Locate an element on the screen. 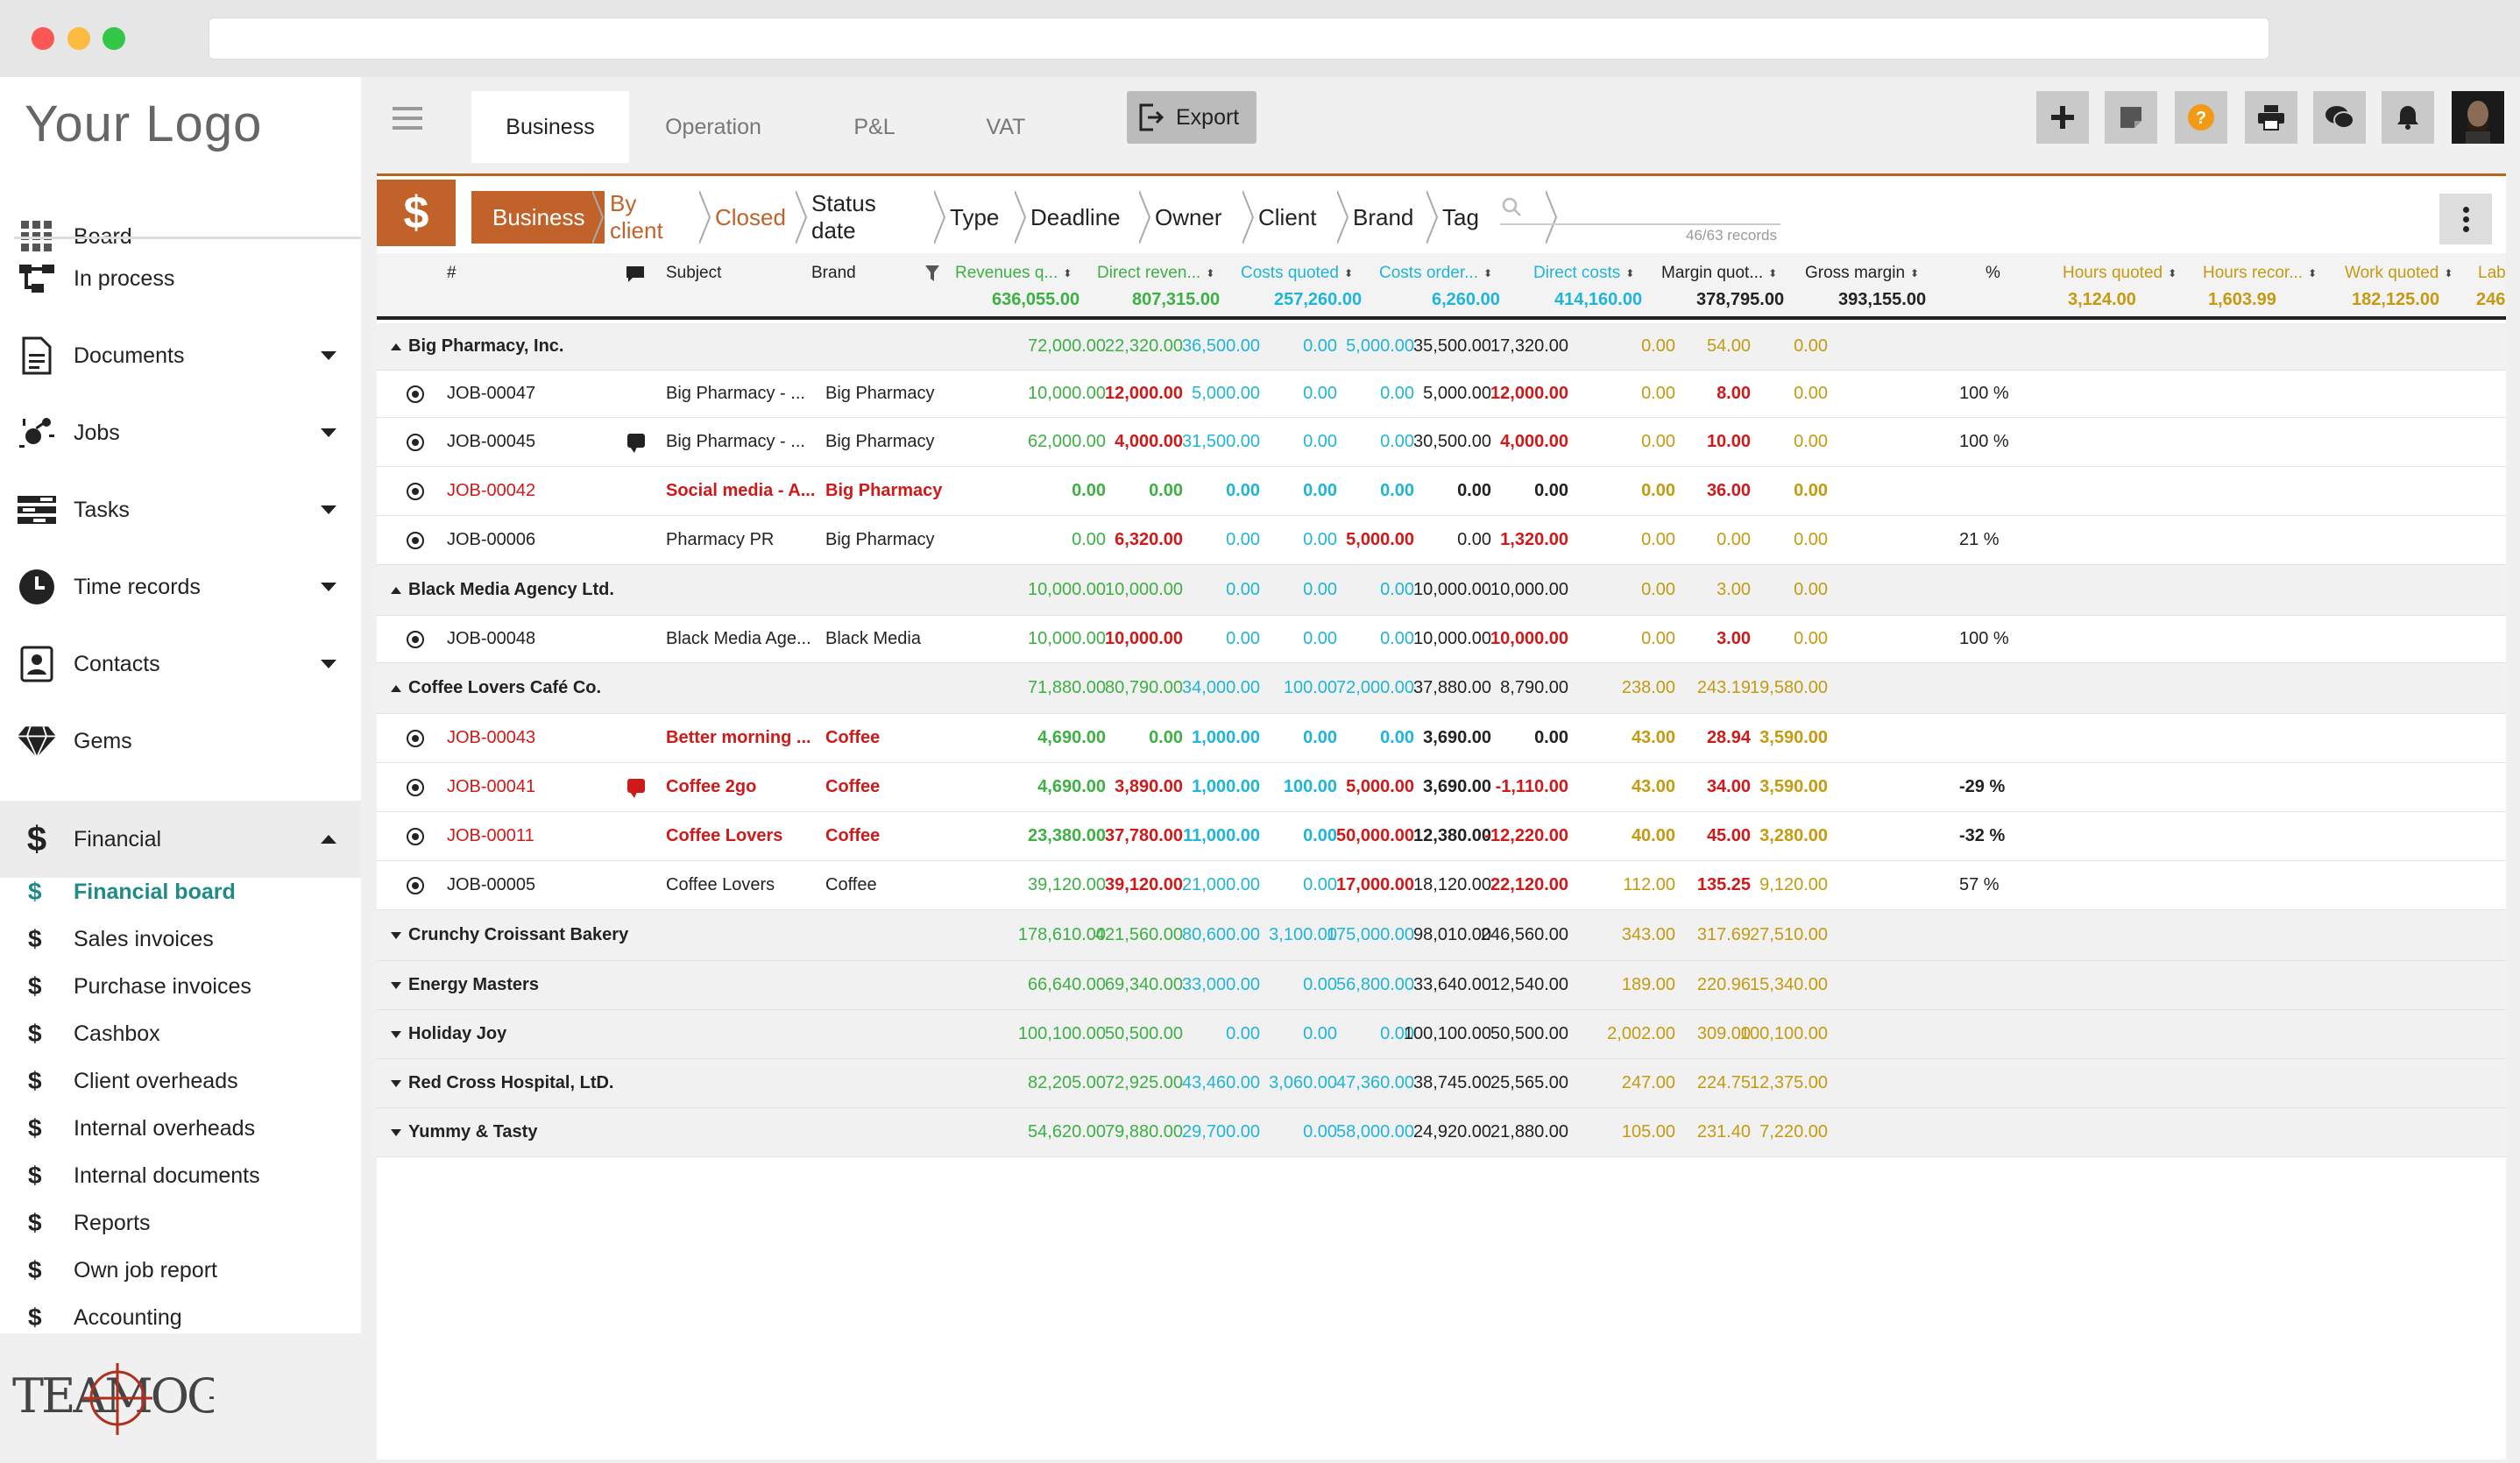 The image size is (2520, 1463). sidebar-subitem-own-job-report: $ Own job report is located at coordinates (180, 1270).